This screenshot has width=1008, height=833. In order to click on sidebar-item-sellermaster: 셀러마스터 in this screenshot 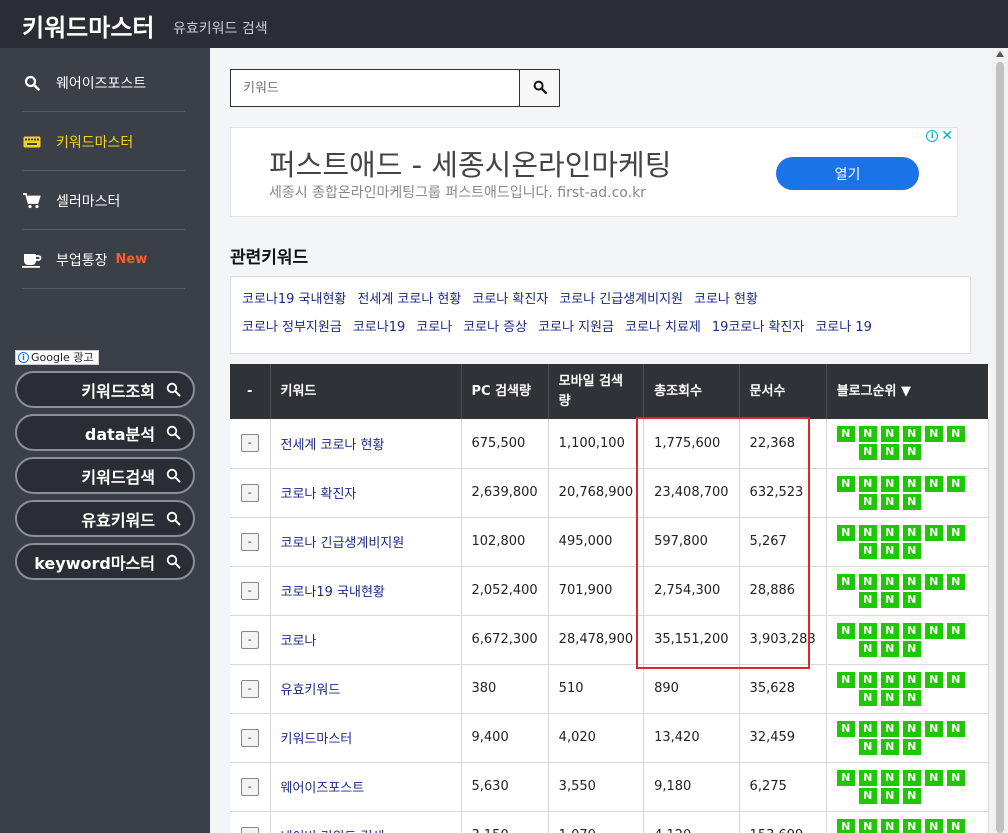, I will do `click(103, 201)`.